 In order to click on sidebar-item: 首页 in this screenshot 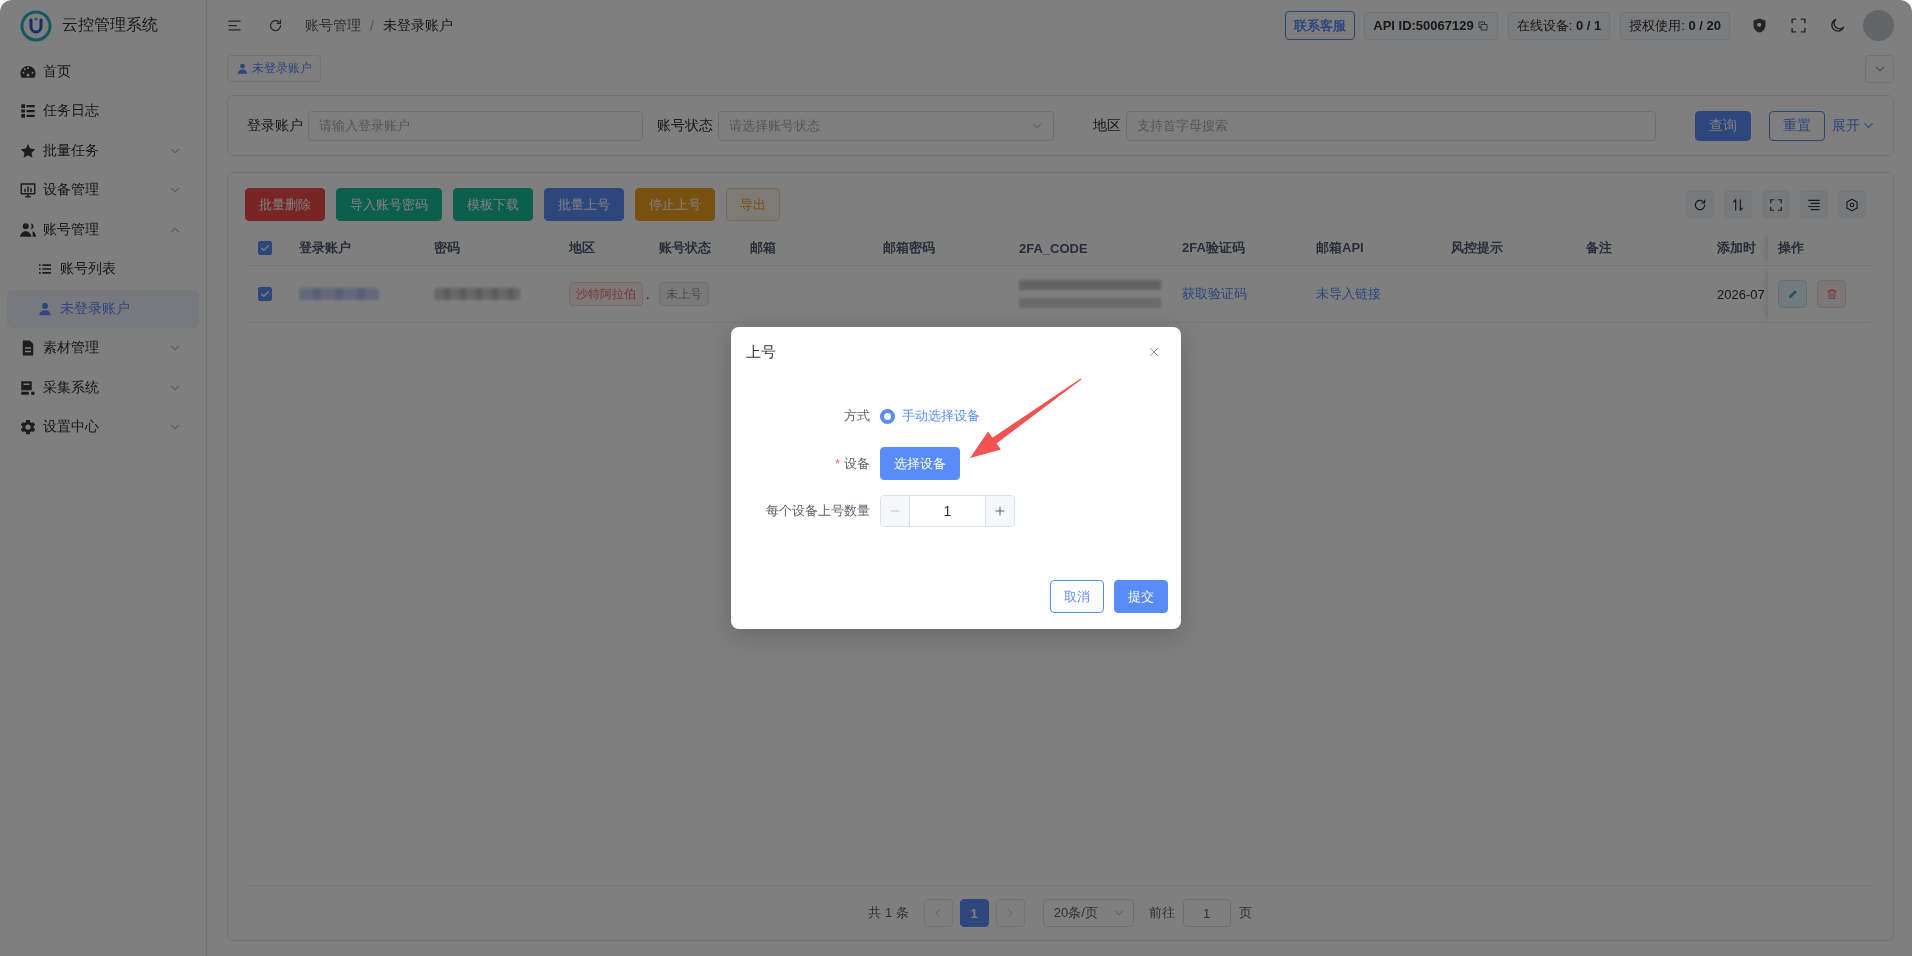, I will do `click(103, 72)`.